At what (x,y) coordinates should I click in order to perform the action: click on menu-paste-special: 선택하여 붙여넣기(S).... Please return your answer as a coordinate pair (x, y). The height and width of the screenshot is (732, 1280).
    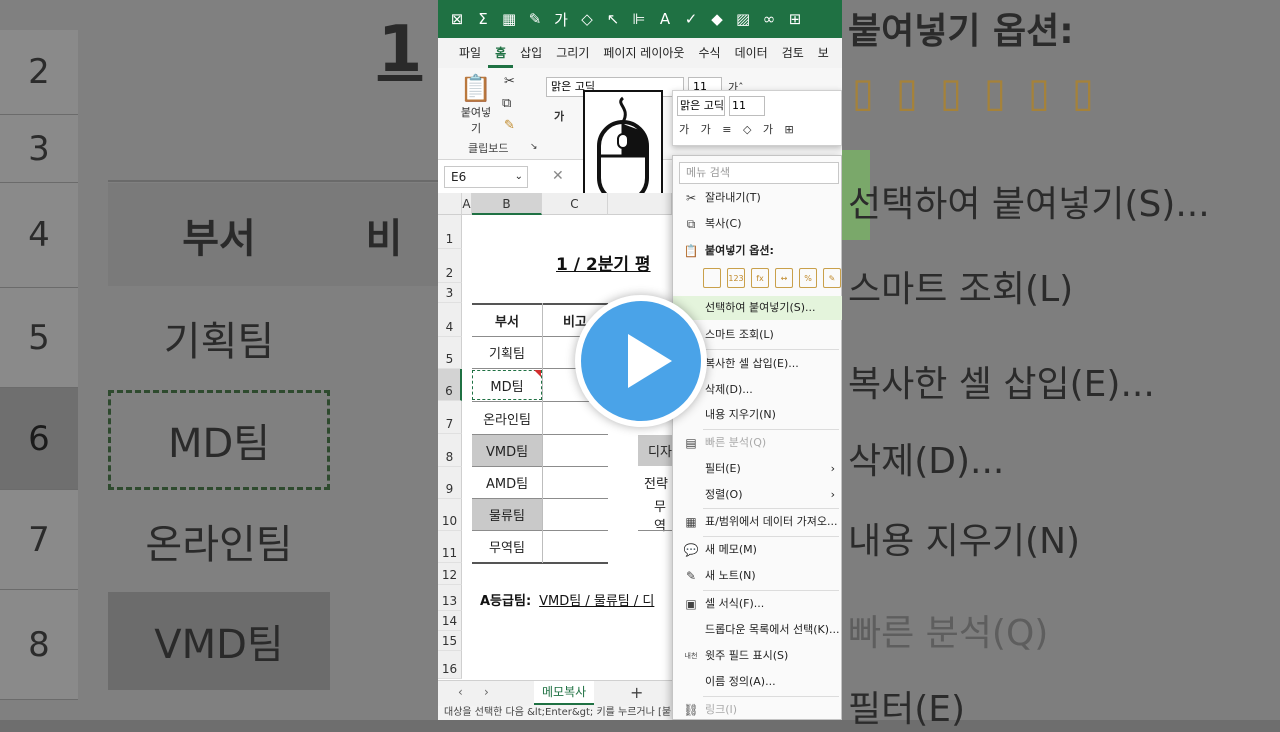
    Looking at the image, I should click on (757, 308).